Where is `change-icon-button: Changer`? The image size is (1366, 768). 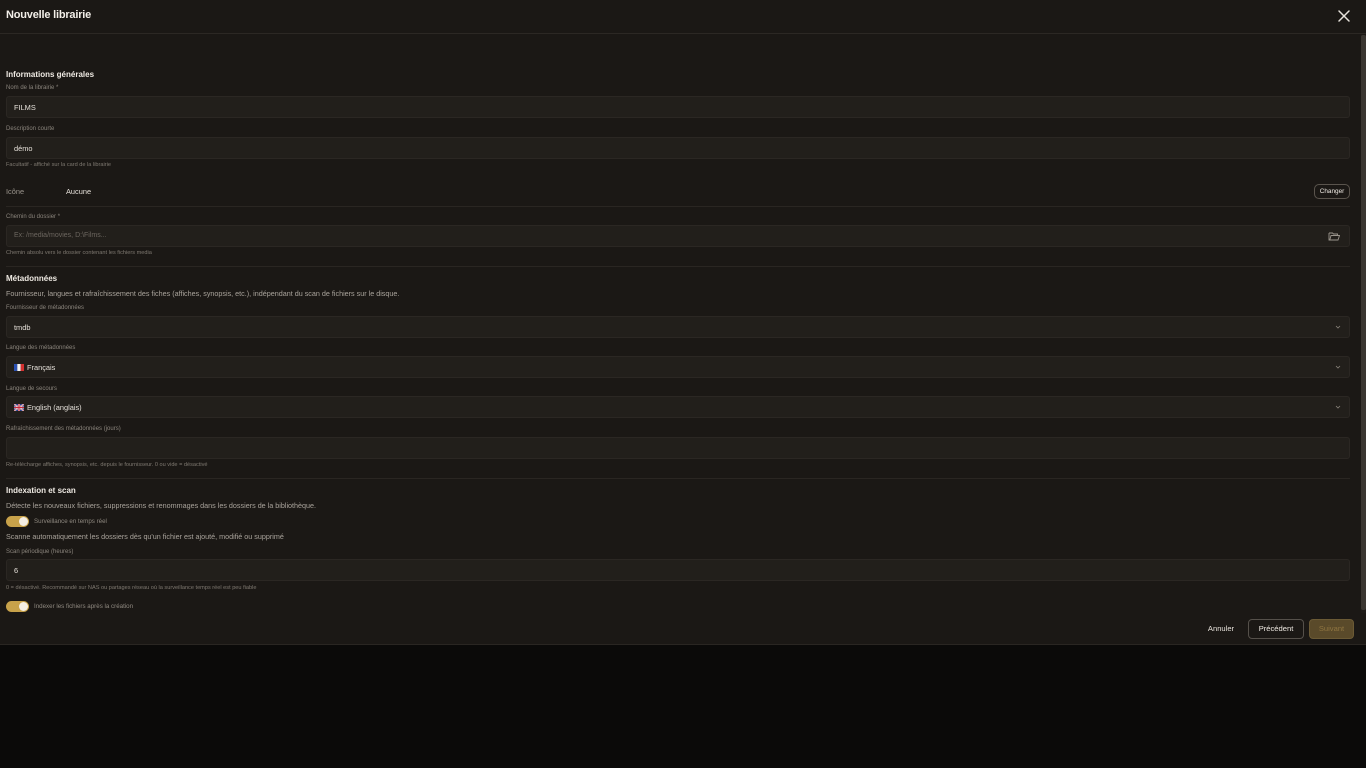
change-icon-button: Changer is located at coordinates (1332, 191).